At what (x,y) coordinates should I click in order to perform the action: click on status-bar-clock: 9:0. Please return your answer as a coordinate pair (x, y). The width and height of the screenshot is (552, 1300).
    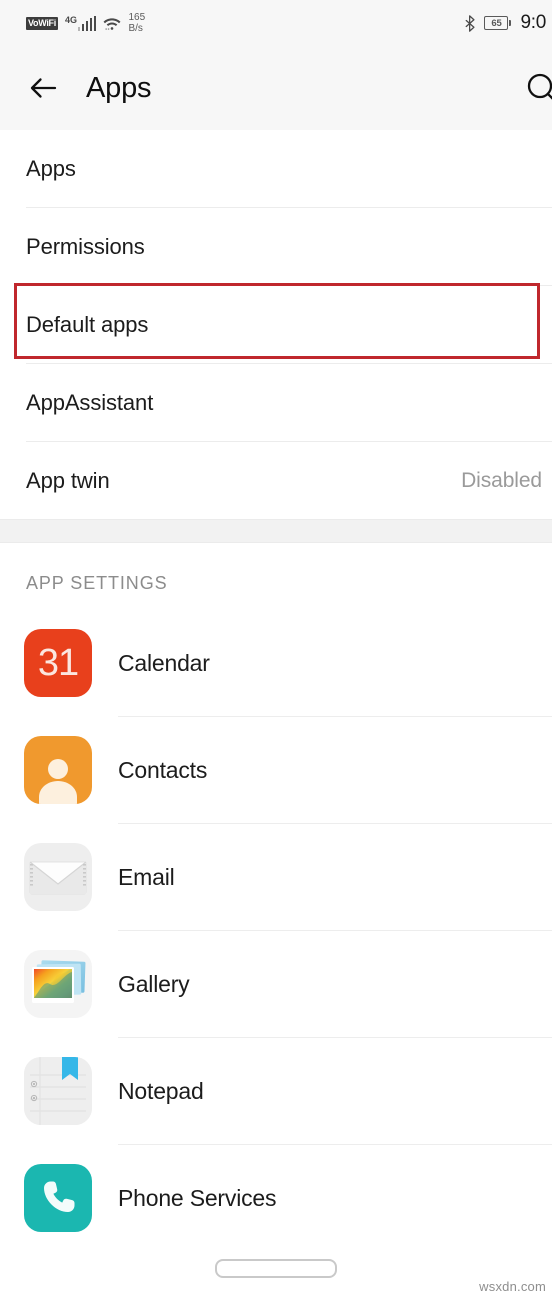
    Looking at the image, I should click on (533, 22).